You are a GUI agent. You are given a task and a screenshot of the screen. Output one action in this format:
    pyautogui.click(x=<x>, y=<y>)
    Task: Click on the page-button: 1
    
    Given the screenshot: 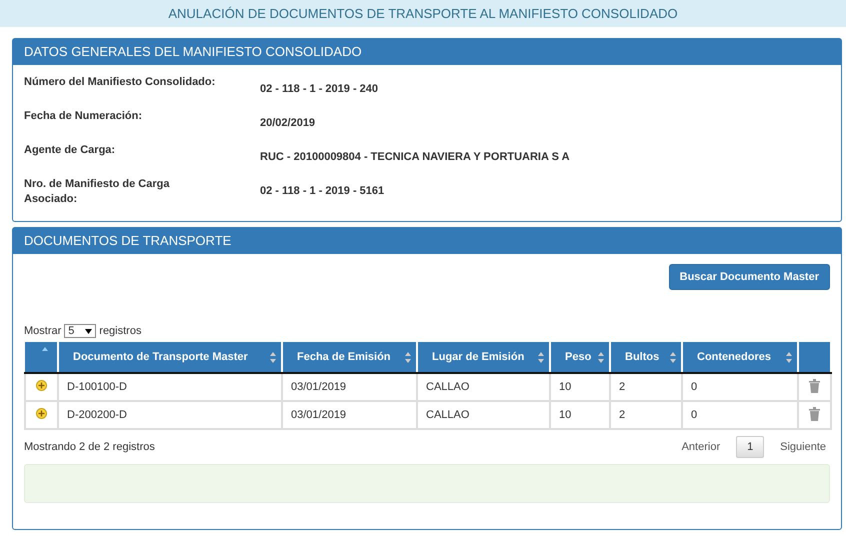 What is the action you would take?
    pyautogui.click(x=750, y=447)
    